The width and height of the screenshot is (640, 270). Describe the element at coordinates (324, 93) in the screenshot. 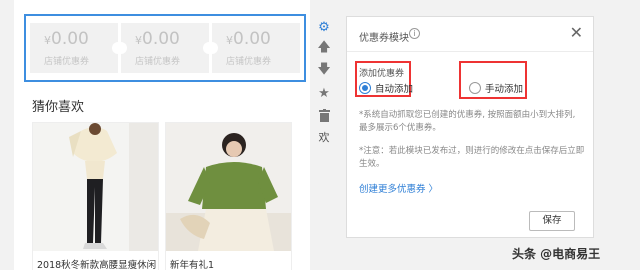

I see `star-icon: ★` at that location.